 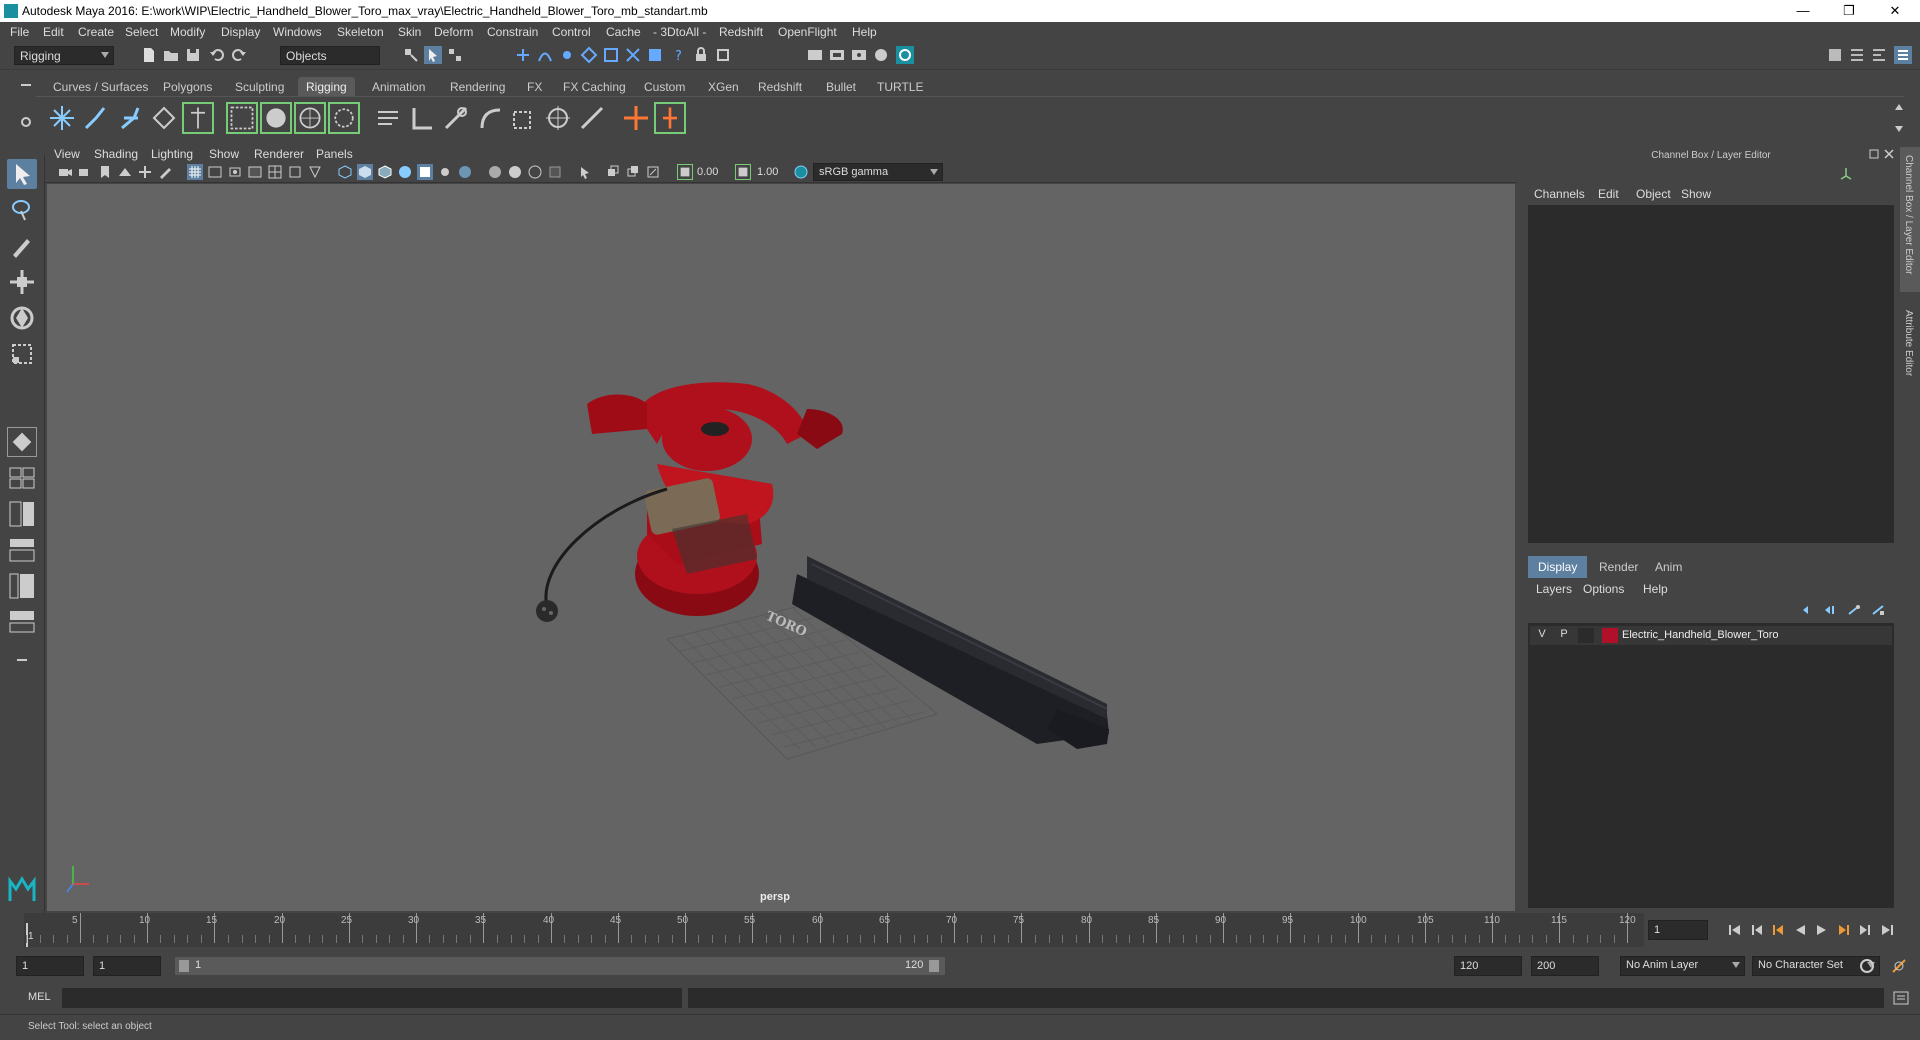 I want to click on select-hierarchy-icon, so click(x=411, y=55).